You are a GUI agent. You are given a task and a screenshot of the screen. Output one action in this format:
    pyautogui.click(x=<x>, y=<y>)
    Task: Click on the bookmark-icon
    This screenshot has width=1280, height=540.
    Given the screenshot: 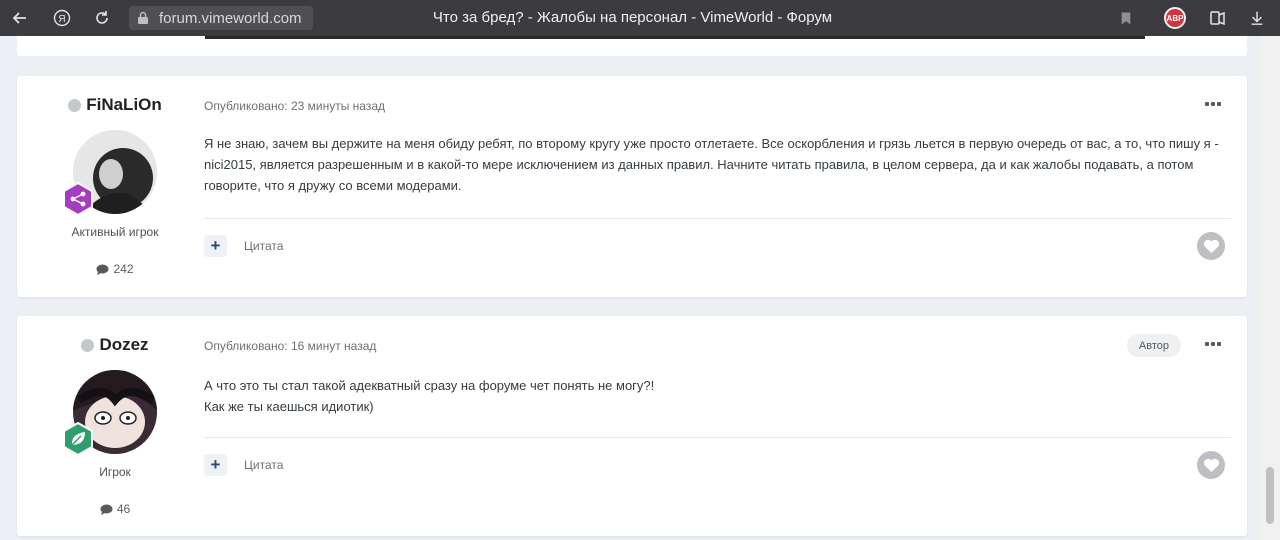 What is the action you would take?
    pyautogui.click(x=1126, y=18)
    